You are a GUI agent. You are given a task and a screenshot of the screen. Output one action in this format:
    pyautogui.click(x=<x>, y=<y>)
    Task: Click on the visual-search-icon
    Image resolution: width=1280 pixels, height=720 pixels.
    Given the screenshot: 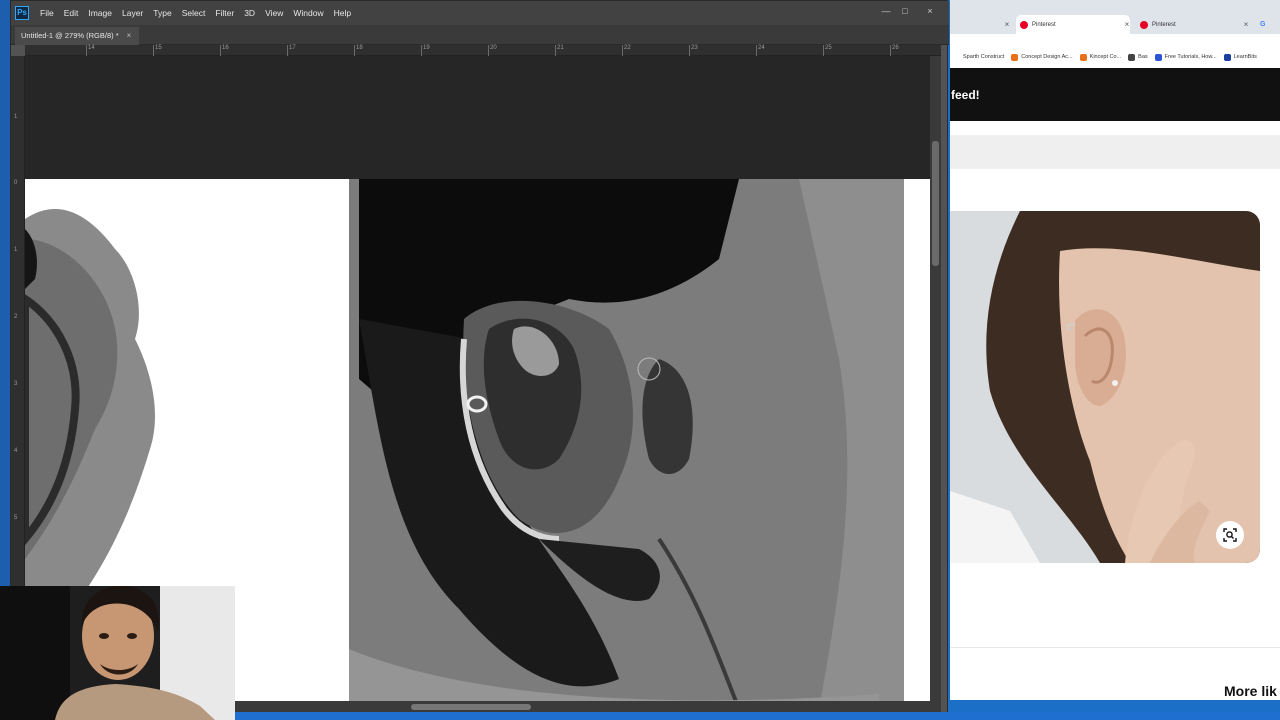 What is the action you would take?
    pyautogui.click(x=1230, y=535)
    